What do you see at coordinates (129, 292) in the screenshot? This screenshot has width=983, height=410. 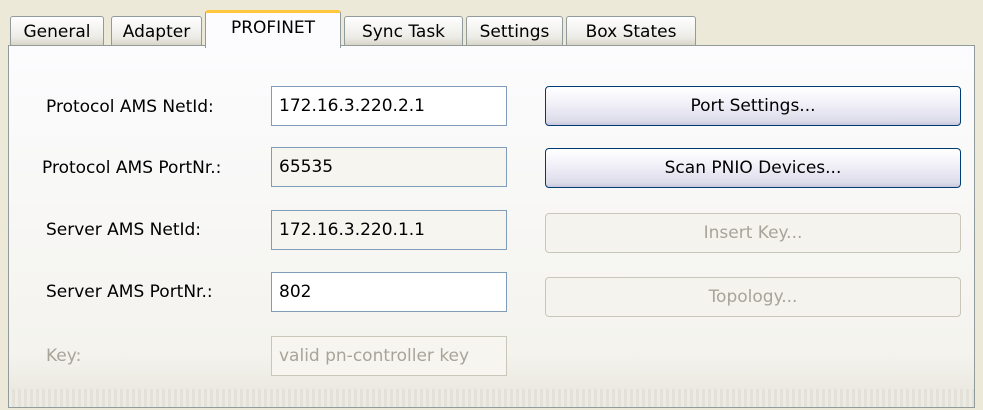 I see `server-portnr-label: Server AMS PortNr.:` at bounding box center [129, 292].